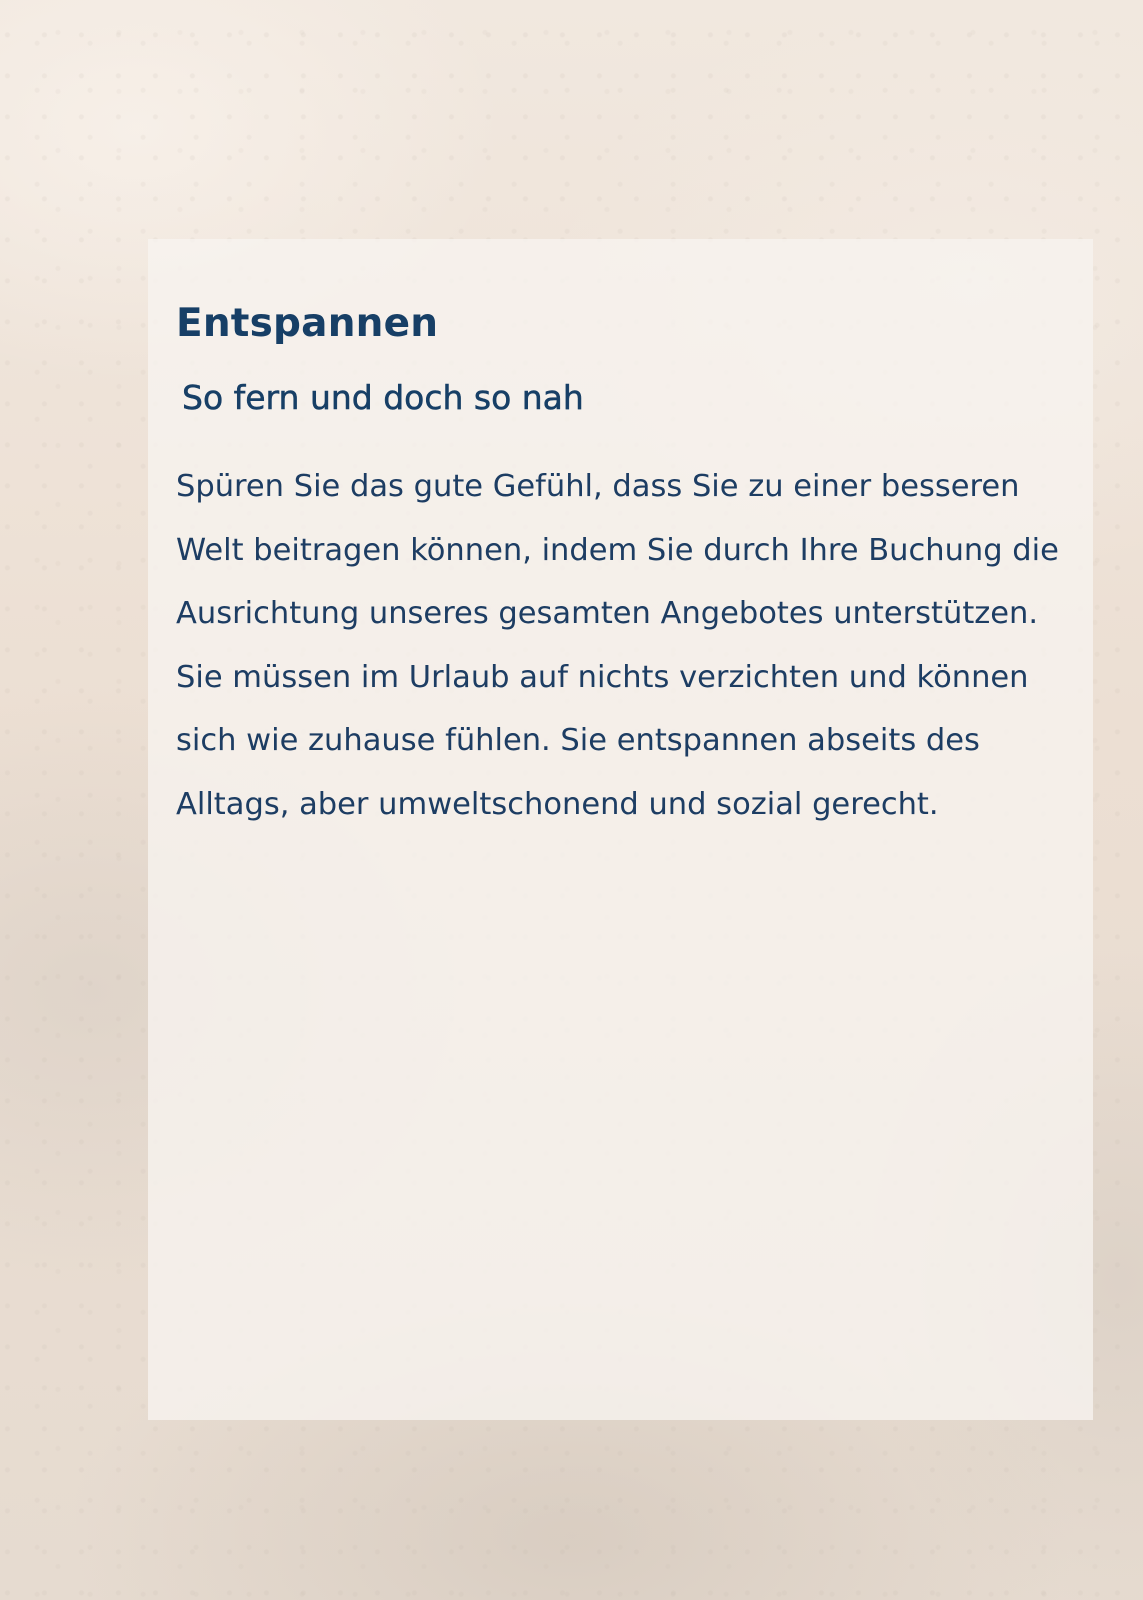  Describe the element at coordinates (383, 397) in the screenshot. I see `subtitle: So fern und doch so nah` at that location.